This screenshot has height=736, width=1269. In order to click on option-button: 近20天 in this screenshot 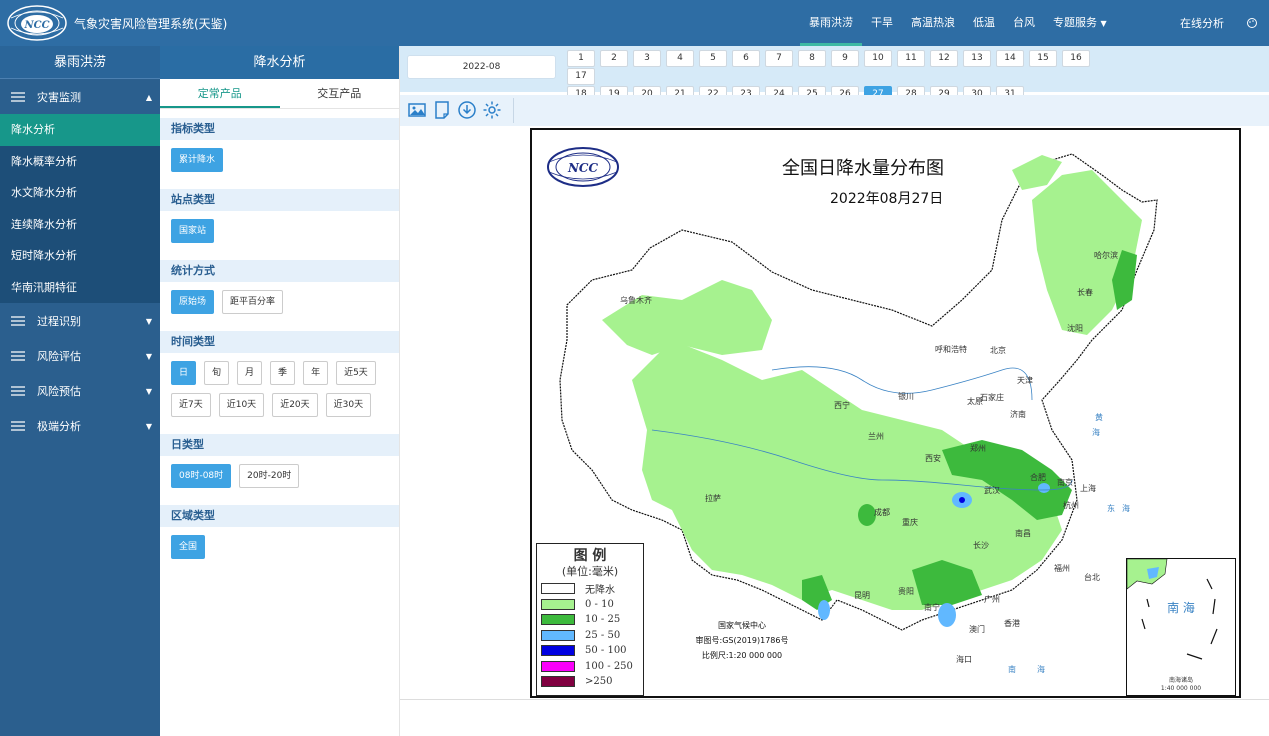, I will do `click(295, 405)`.